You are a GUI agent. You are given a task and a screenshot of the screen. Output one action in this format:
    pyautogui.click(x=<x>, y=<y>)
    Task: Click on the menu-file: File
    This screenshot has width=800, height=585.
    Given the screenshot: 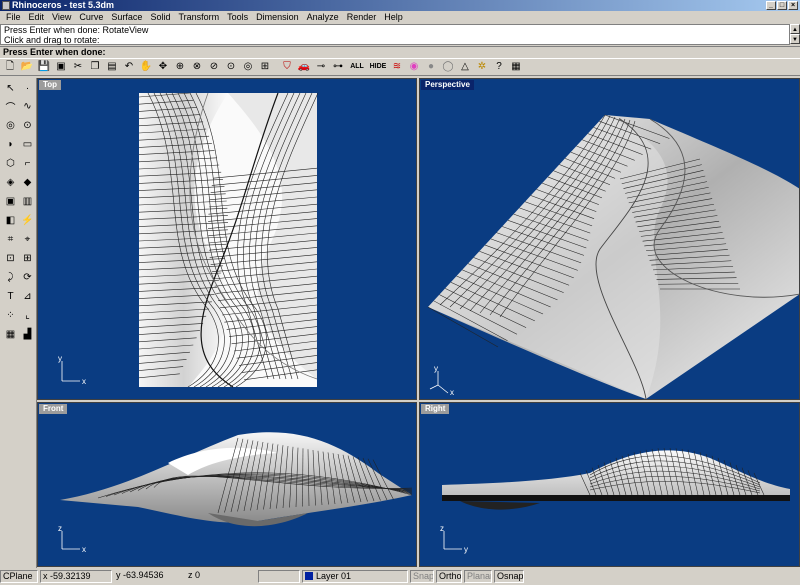 What is the action you would take?
    pyautogui.click(x=13, y=17)
    